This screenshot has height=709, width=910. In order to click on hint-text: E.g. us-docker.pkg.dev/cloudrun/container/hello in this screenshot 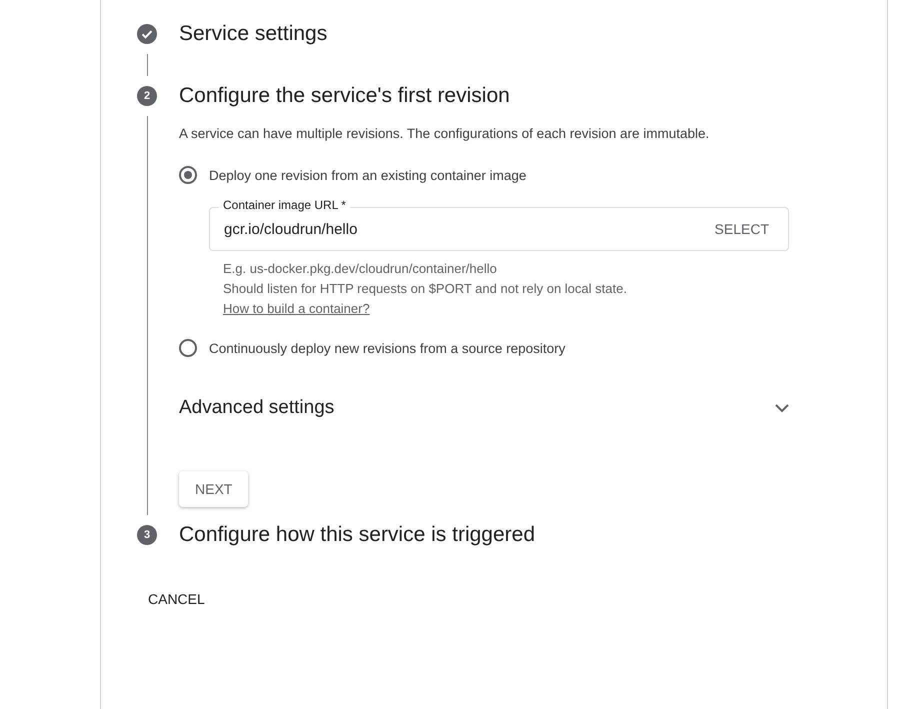, I will do `click(360, 269)`.